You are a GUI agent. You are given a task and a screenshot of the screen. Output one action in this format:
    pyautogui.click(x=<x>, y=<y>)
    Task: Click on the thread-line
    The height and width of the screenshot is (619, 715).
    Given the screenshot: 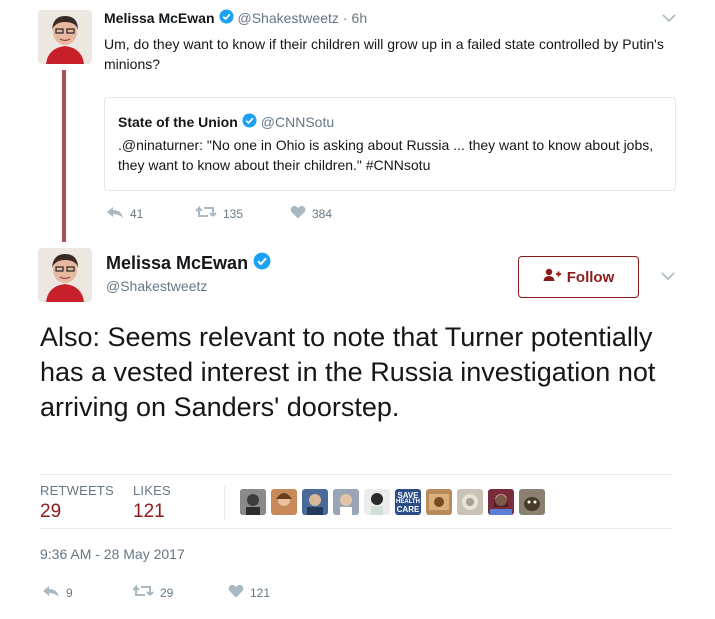 What is the action you would take?
    pyautogui.click(x=64, y=156)
    